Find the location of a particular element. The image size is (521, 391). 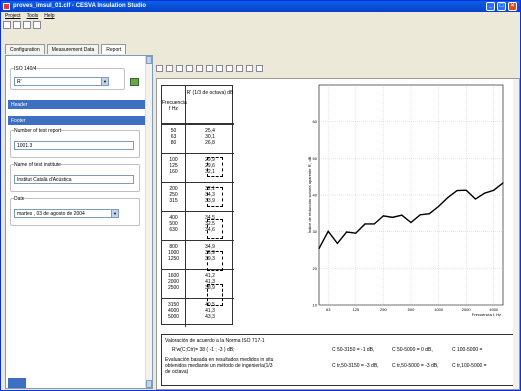

toolbar is located at coordinates (22, 26).